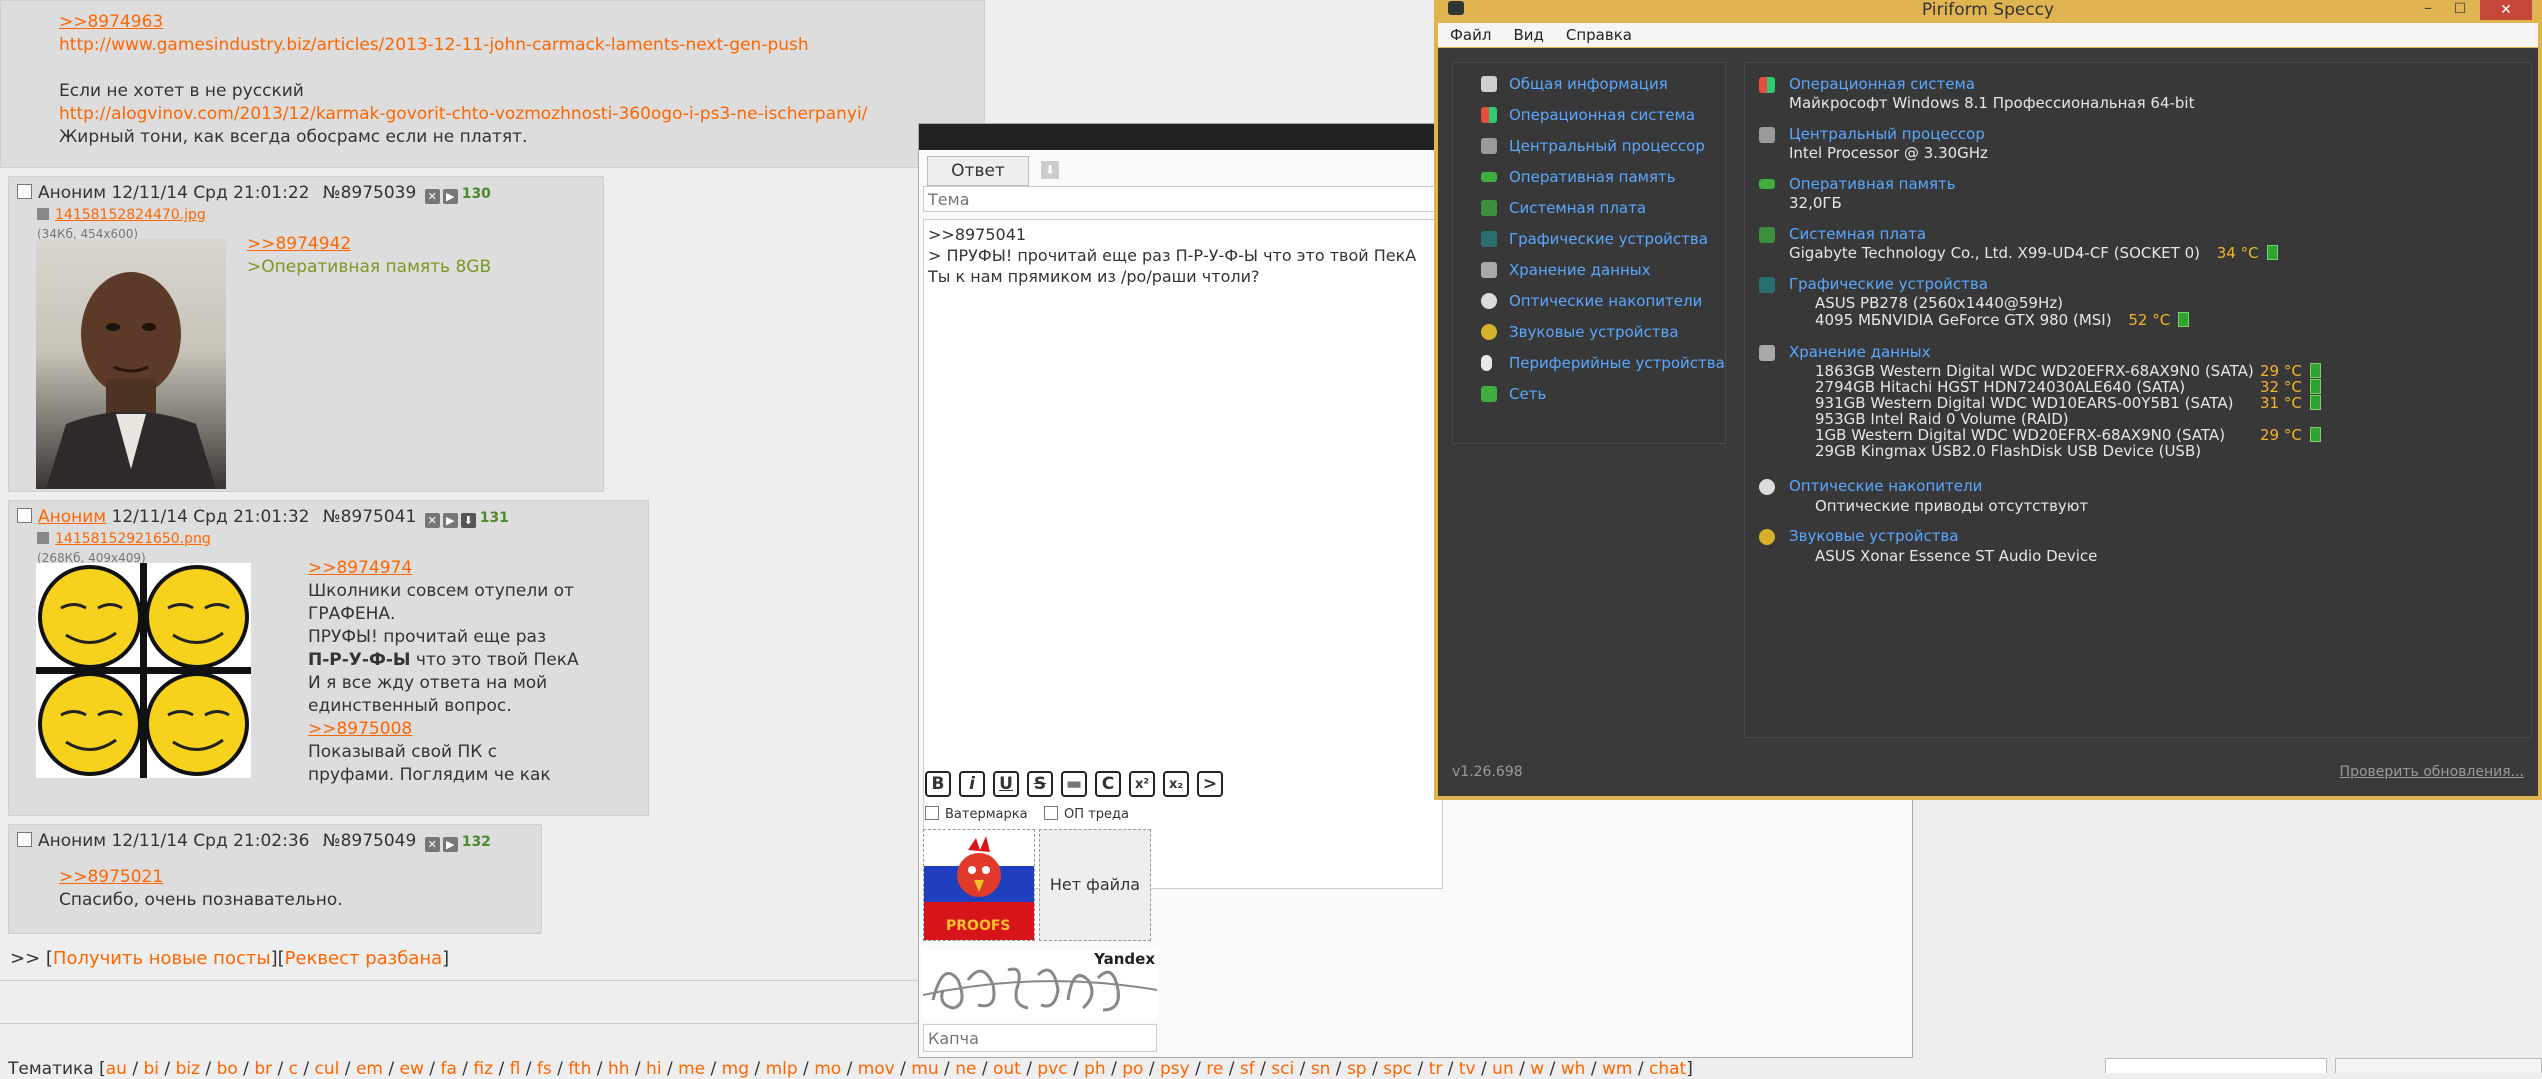  What do you see at coordinates (133, 539) in the screenshot?
I see `post-file-name: 14158152921650.png` at bounding box center [133, 539].